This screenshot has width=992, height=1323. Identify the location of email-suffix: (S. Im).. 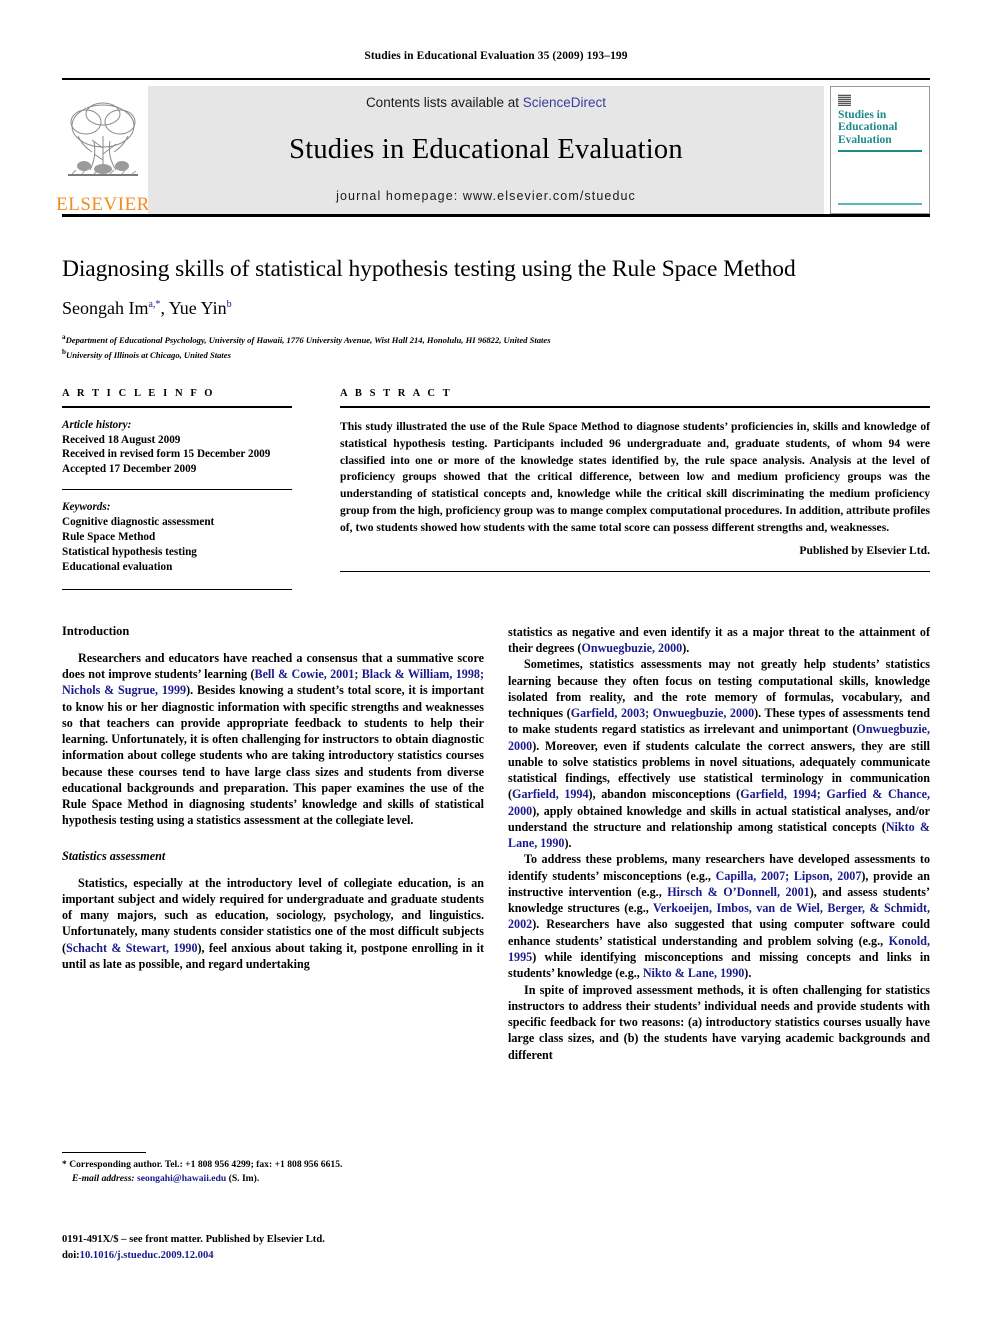
(244, 1178).